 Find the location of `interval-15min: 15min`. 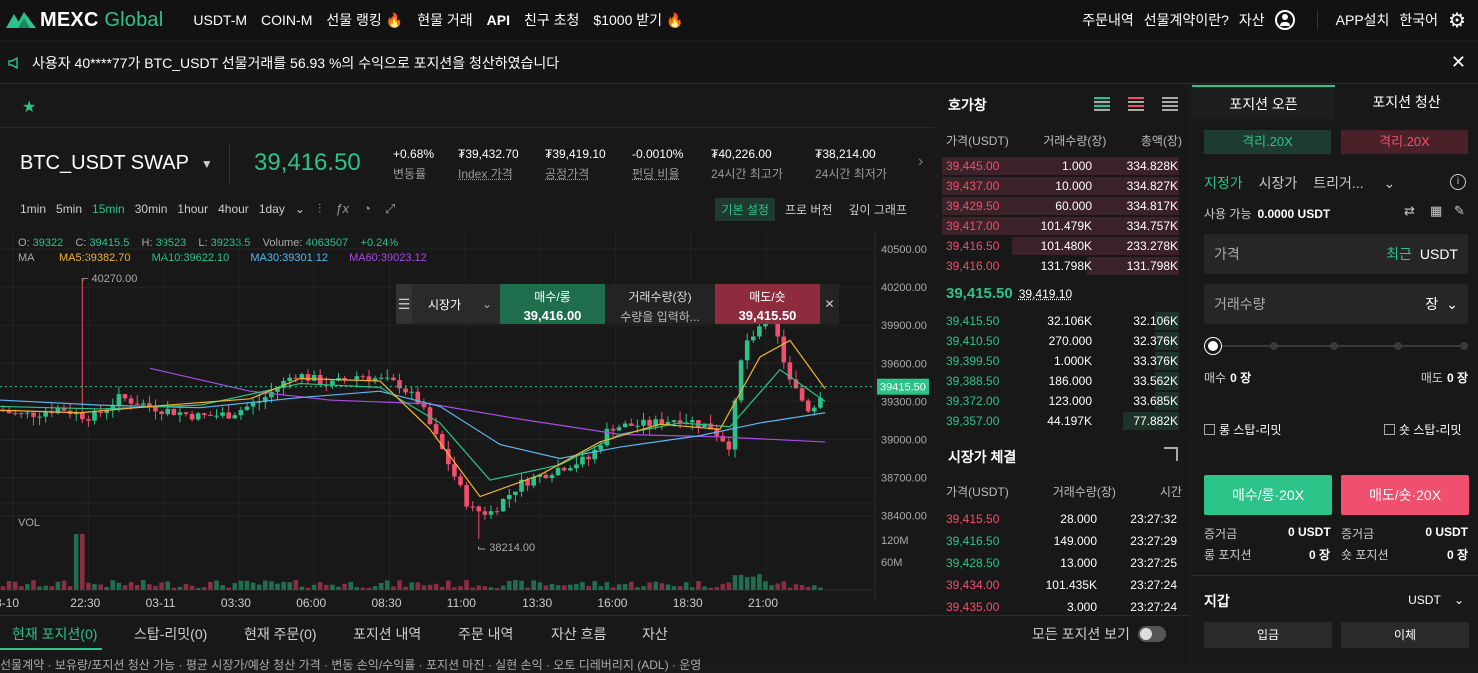

interval-15min: 15min is located at coordinates (108, 209).